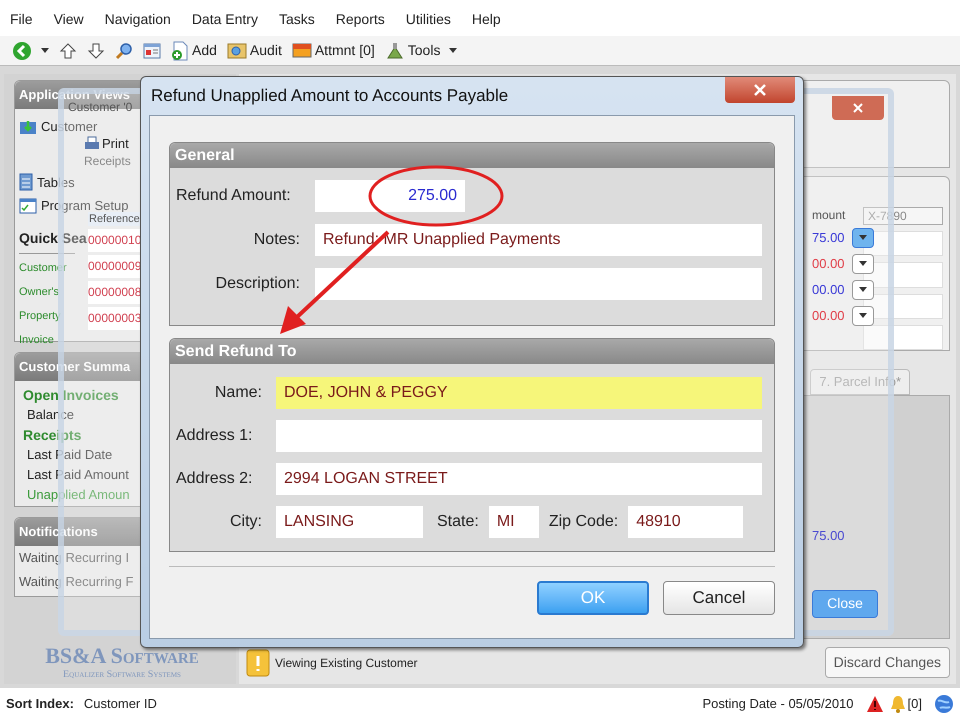 The height and width of the screenshot is (720, 960). Describe the element at coordinates (21, 19) in the screenshot. I see `menu-item: File` at that location.